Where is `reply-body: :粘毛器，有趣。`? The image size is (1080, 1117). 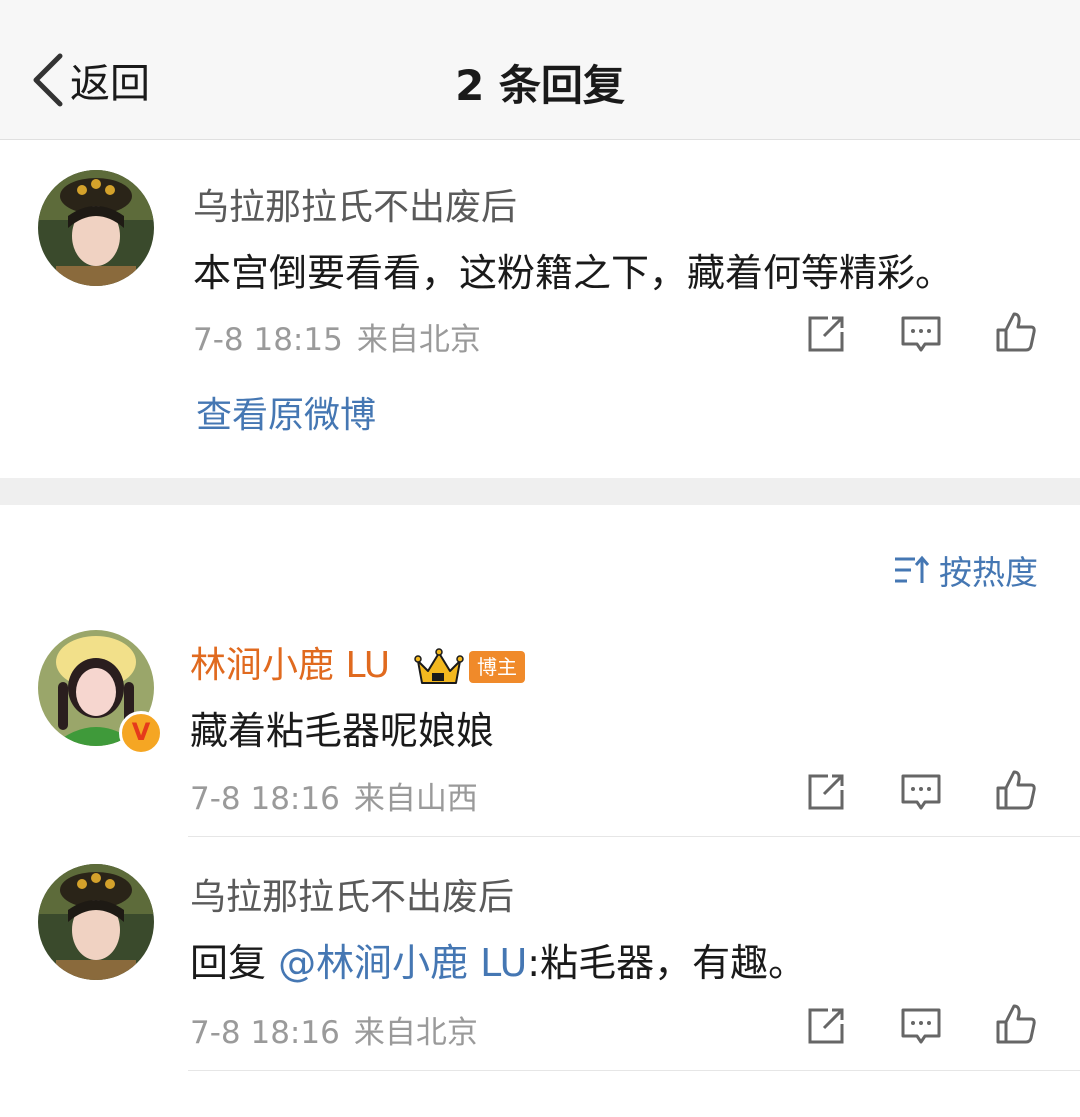 reply-body: :粘毛器，有趣。 is located at coordinates (667, 963).